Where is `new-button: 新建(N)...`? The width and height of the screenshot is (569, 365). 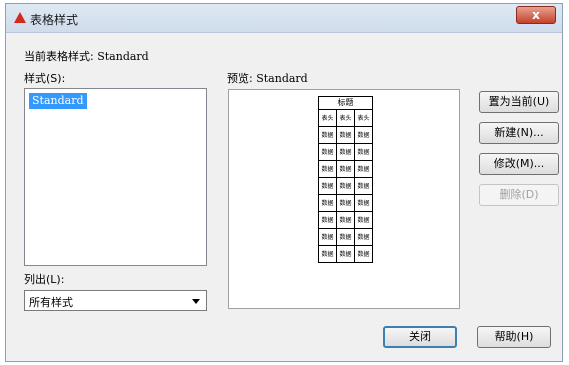 new-button: 新建(N)... is located at coordinates (519, 133).